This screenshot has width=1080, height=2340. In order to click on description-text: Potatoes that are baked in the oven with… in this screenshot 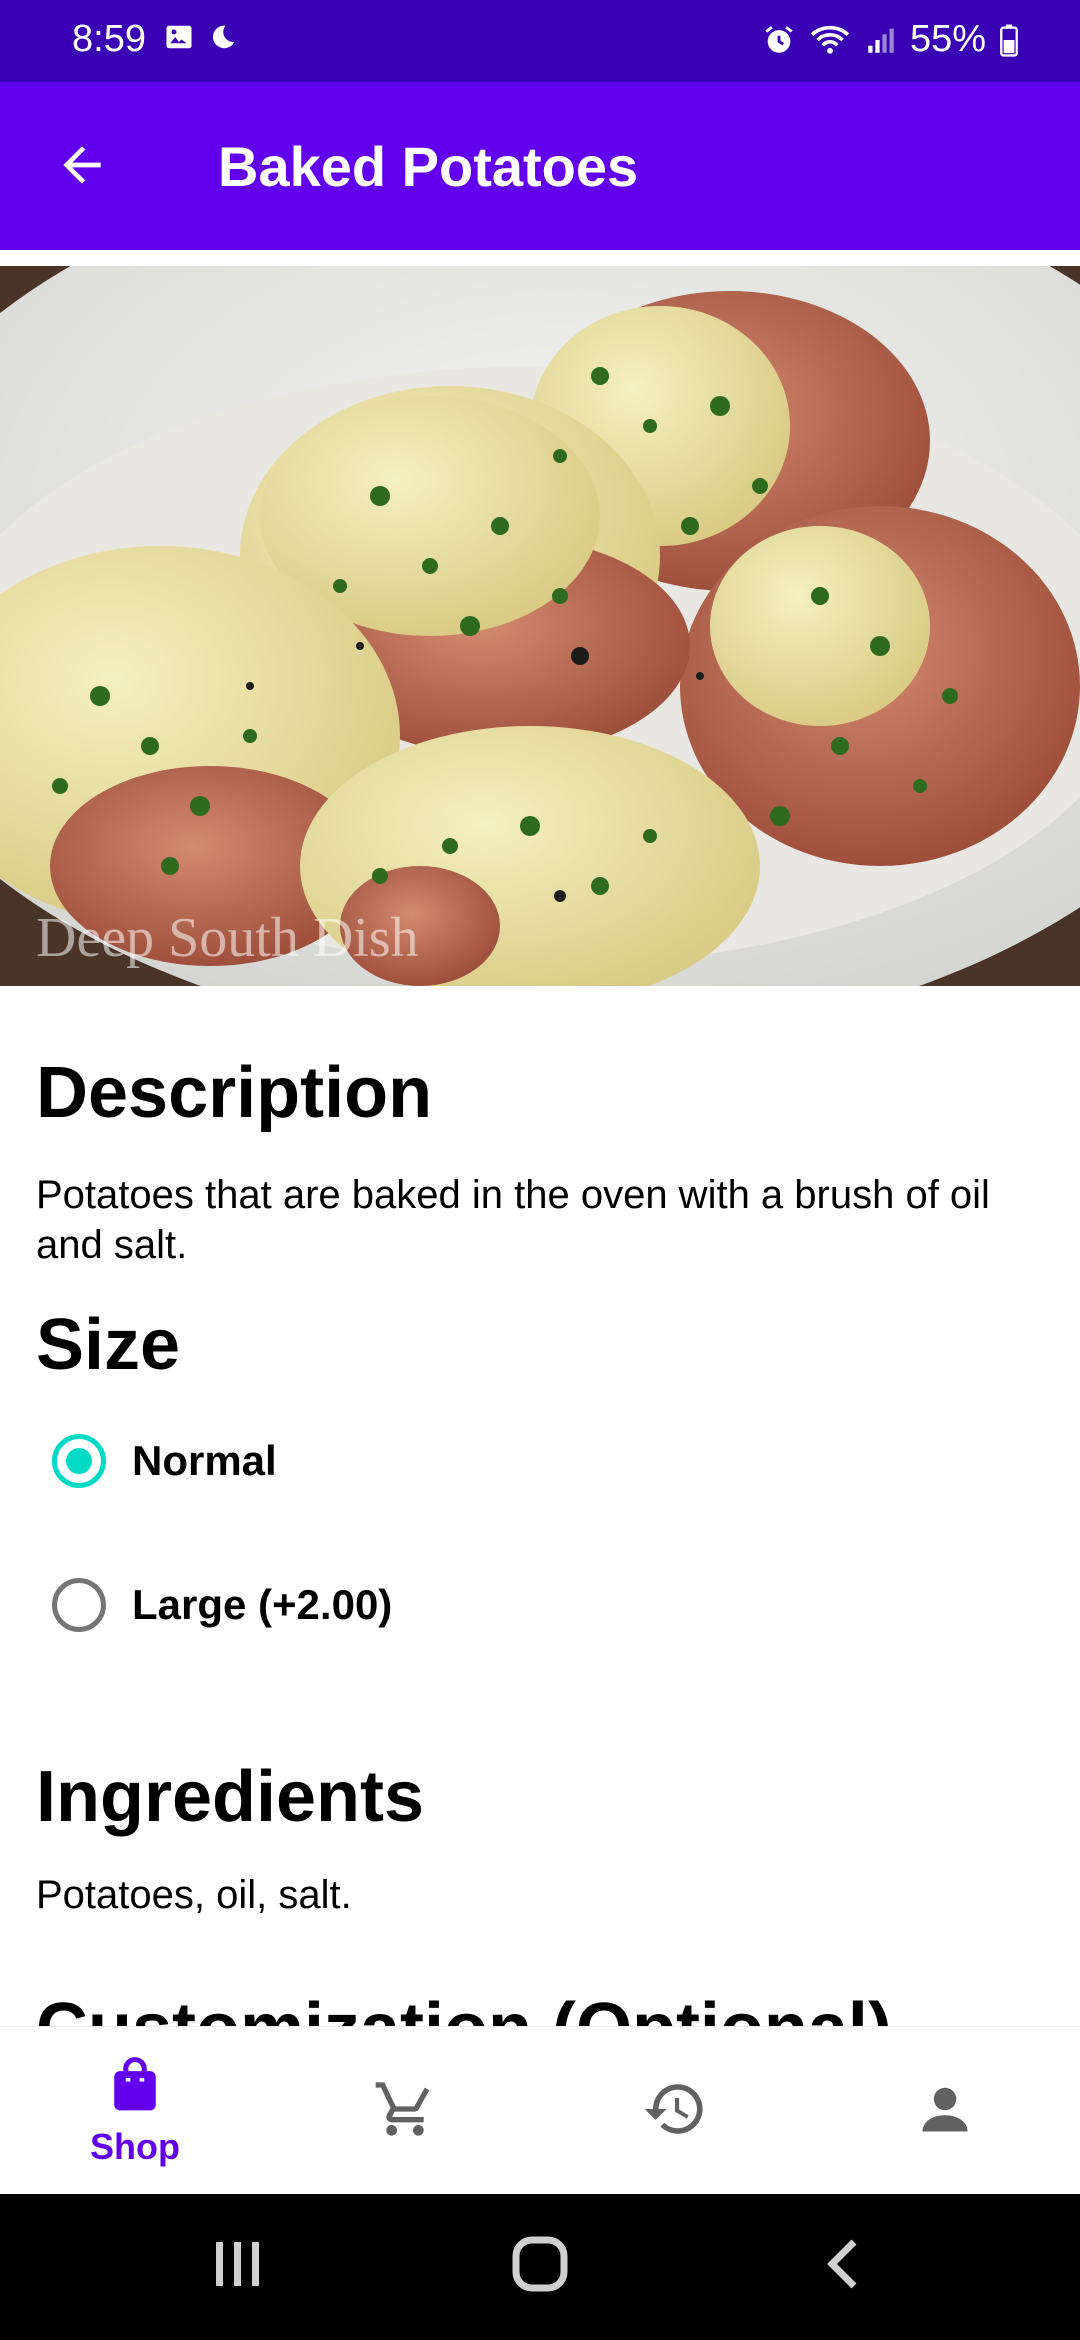, I will do `click(513, 1220)`.